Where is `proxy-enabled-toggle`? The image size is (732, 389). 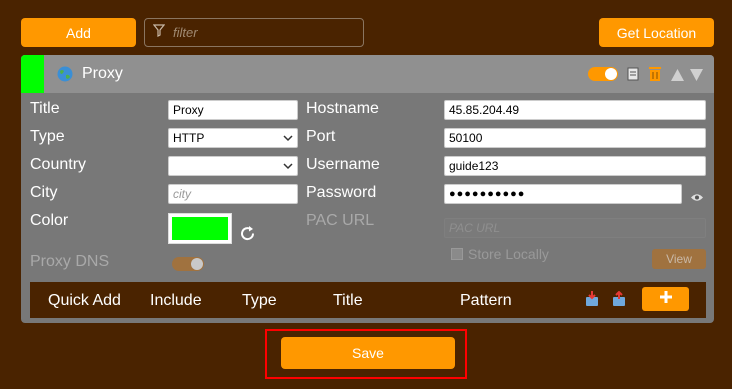 proxy-enabled-toggle is located at coordinates (603, 74).